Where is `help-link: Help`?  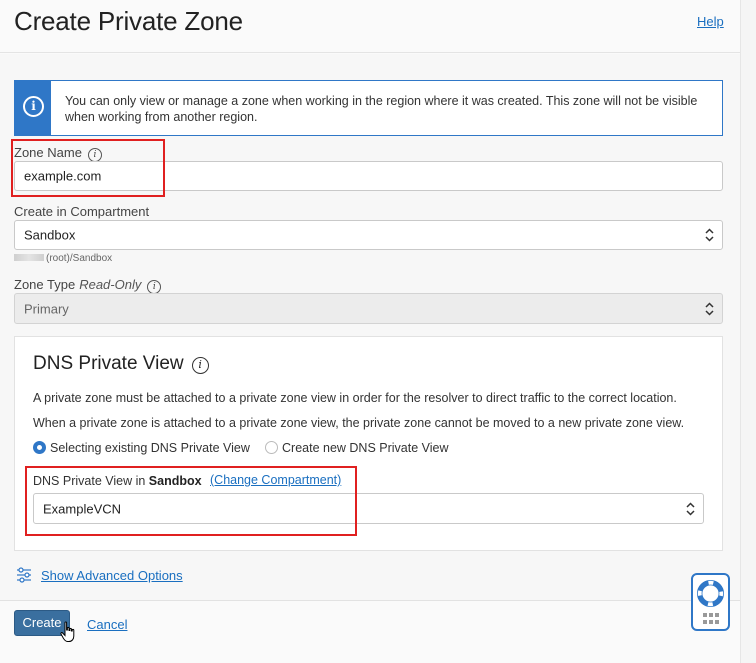
help-link: Help is located at coordinates (710, 21).